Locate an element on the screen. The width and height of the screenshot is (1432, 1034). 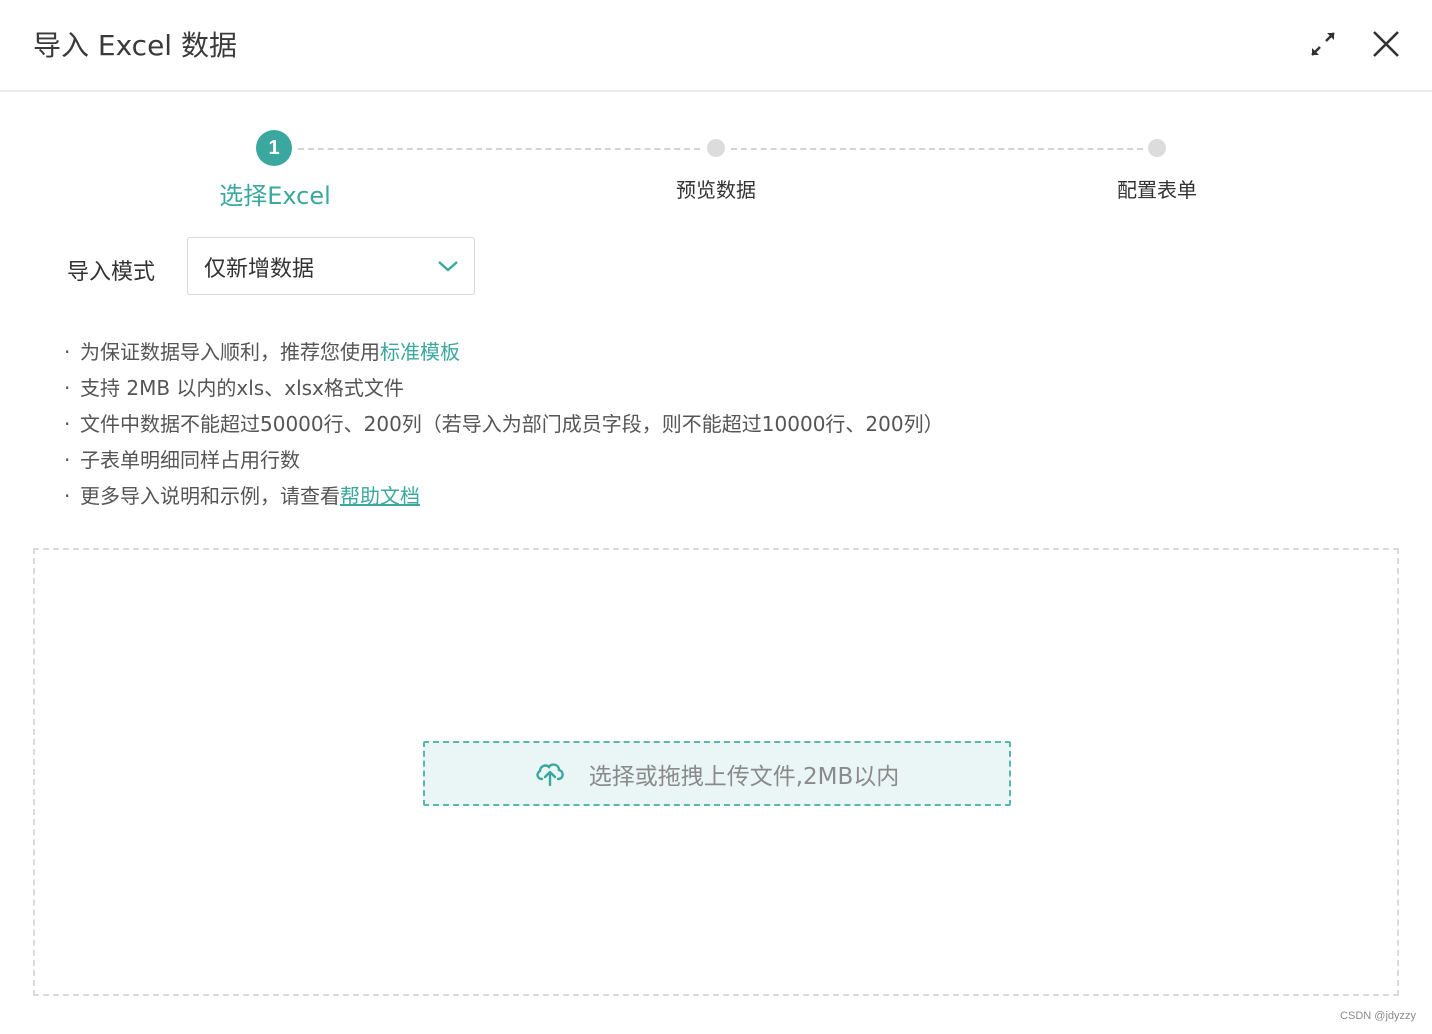
dialog-title: 导入 Excel 数据 is located at coordinates (135, 45).